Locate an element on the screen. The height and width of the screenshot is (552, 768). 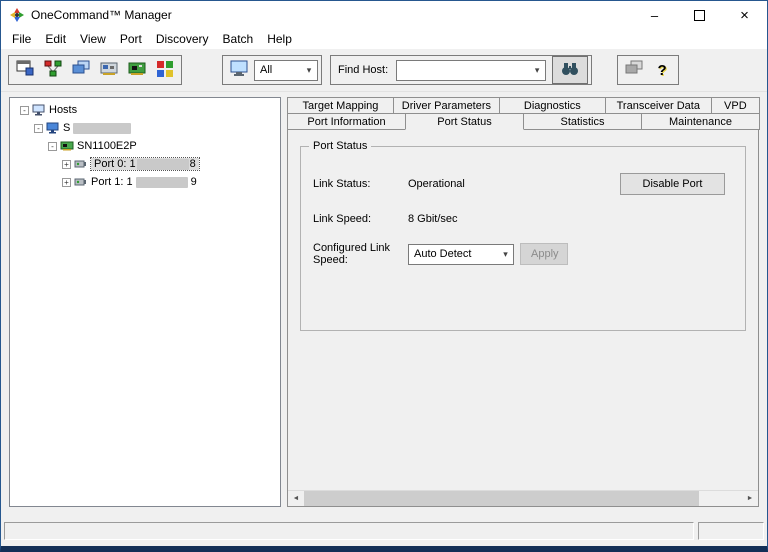
tab-transceiver-data: Transceiver Data is located at coordinates (658, 105).